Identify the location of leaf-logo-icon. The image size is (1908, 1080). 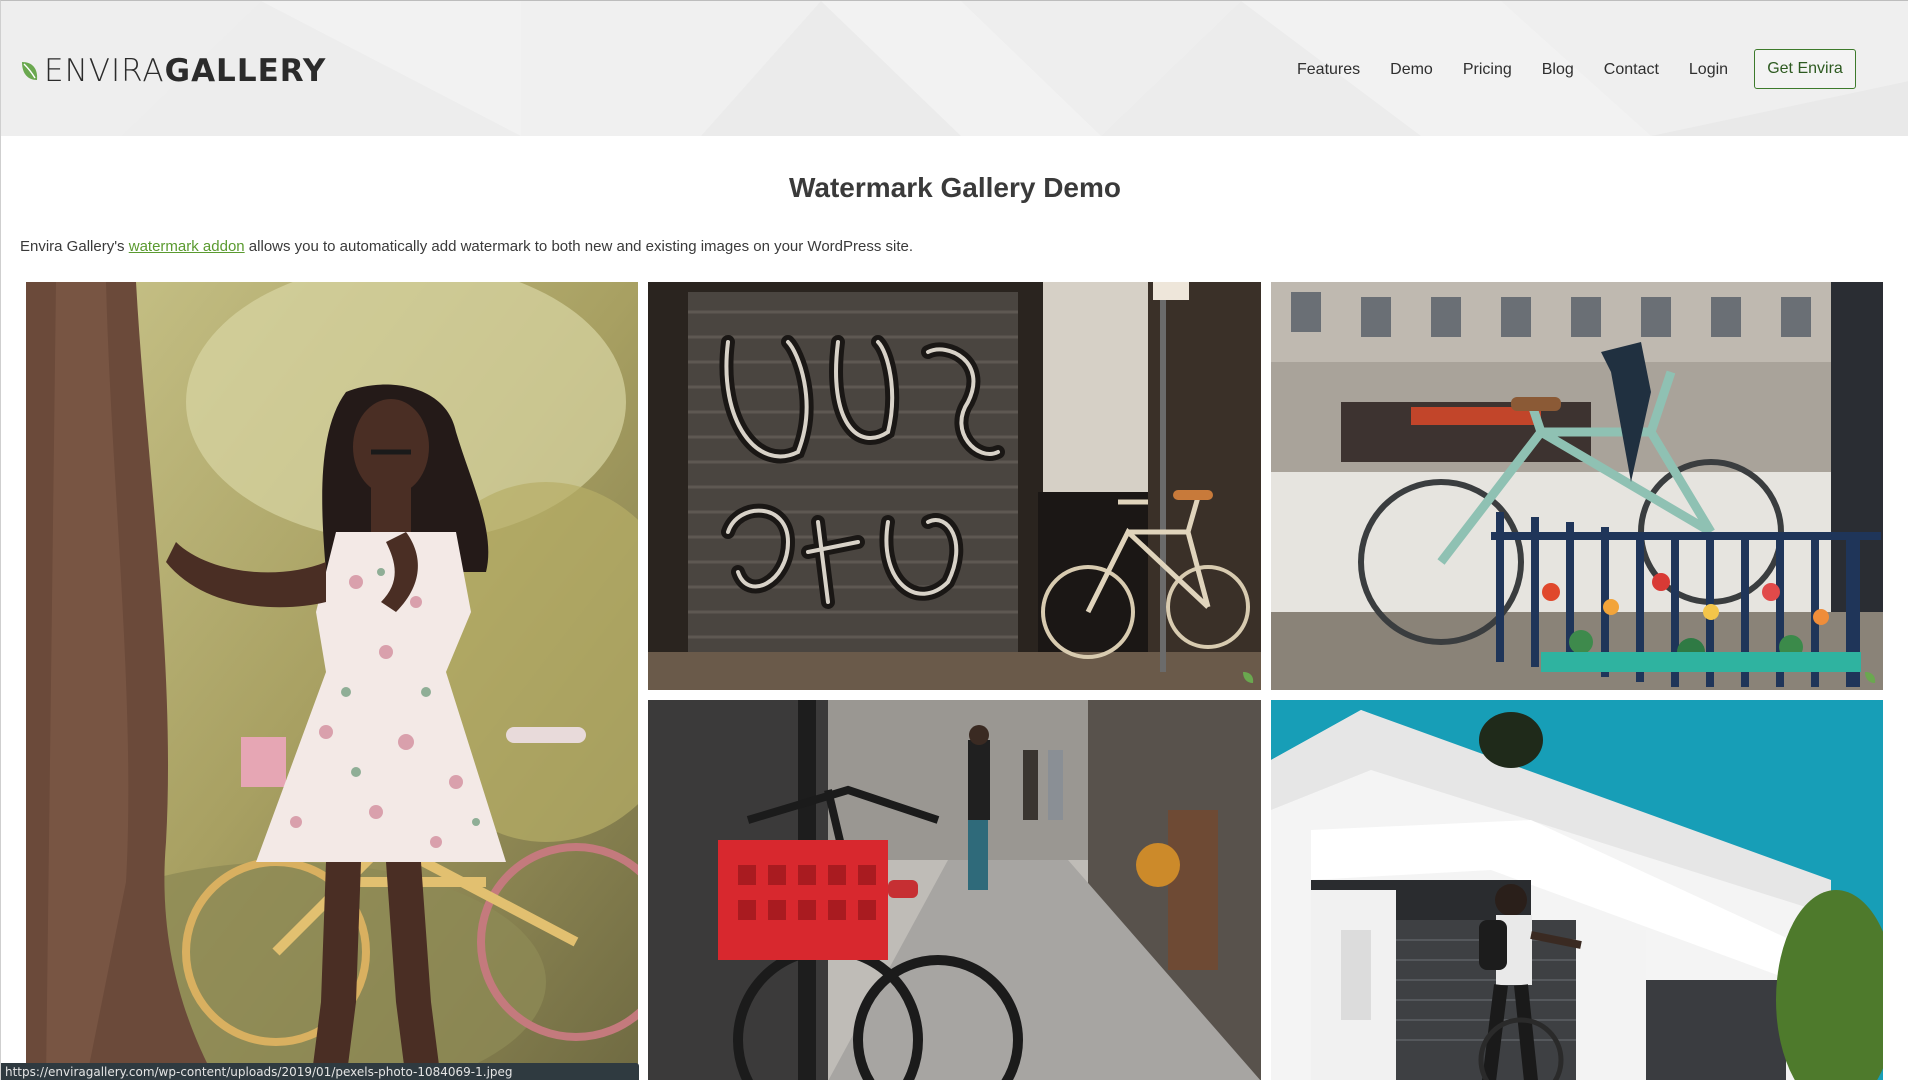
(30, 71).